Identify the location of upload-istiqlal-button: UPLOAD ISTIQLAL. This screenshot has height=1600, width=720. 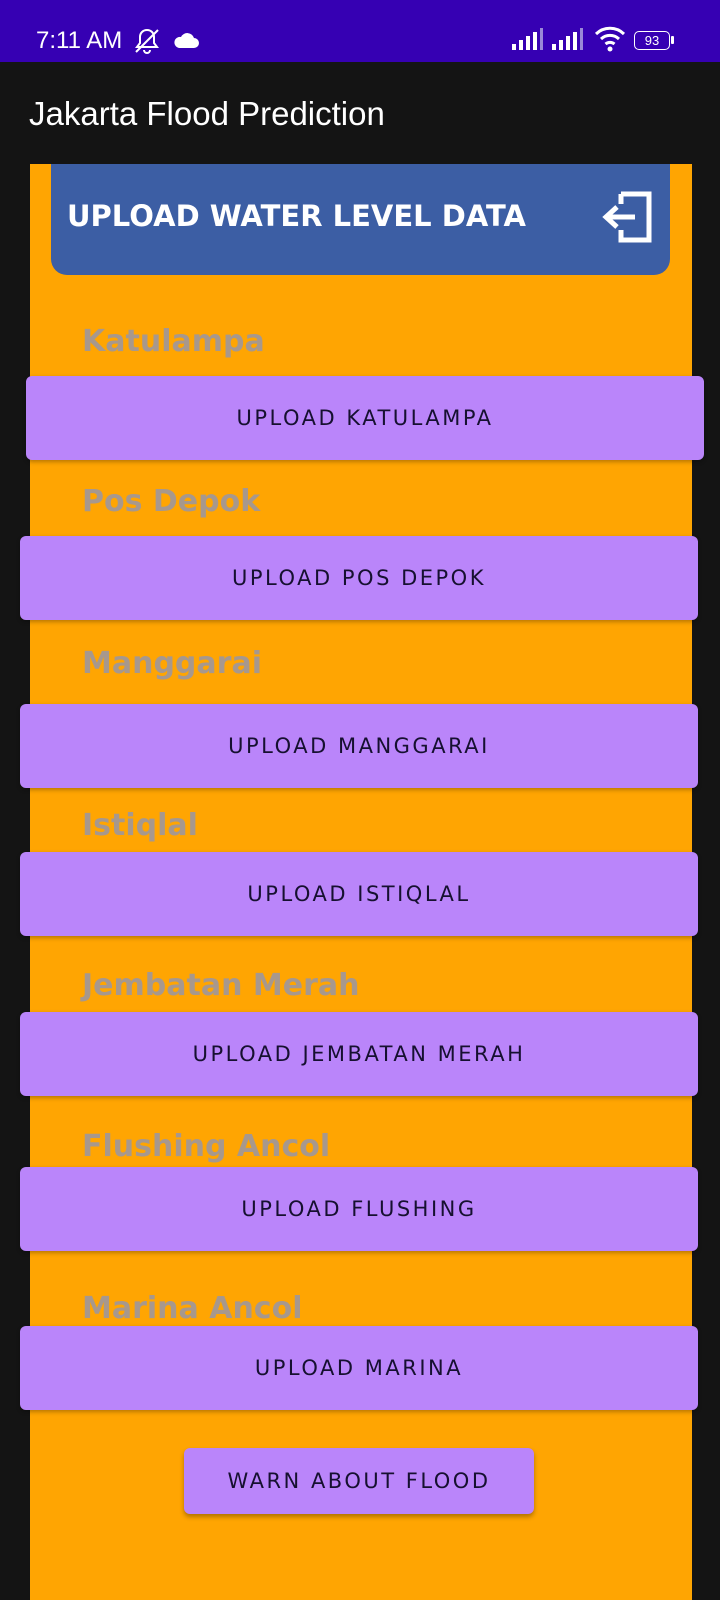
(359, 894).